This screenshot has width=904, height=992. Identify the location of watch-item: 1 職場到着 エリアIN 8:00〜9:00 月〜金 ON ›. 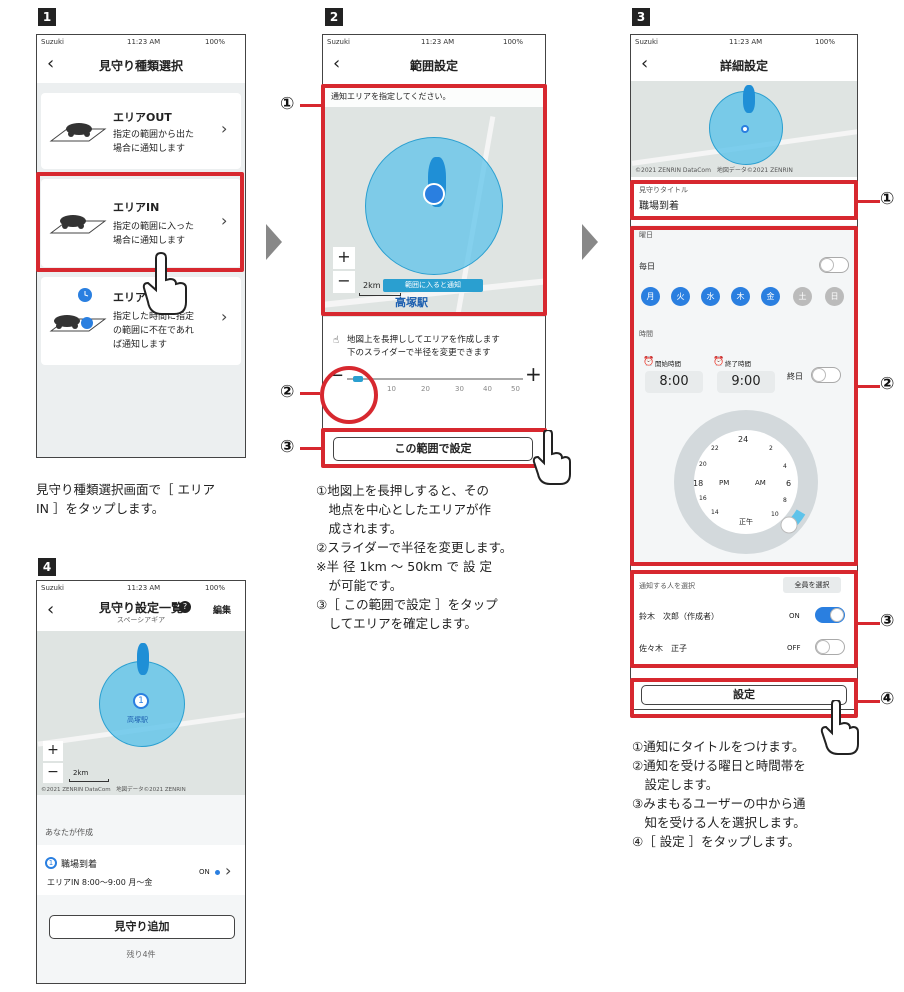
(141, 870).